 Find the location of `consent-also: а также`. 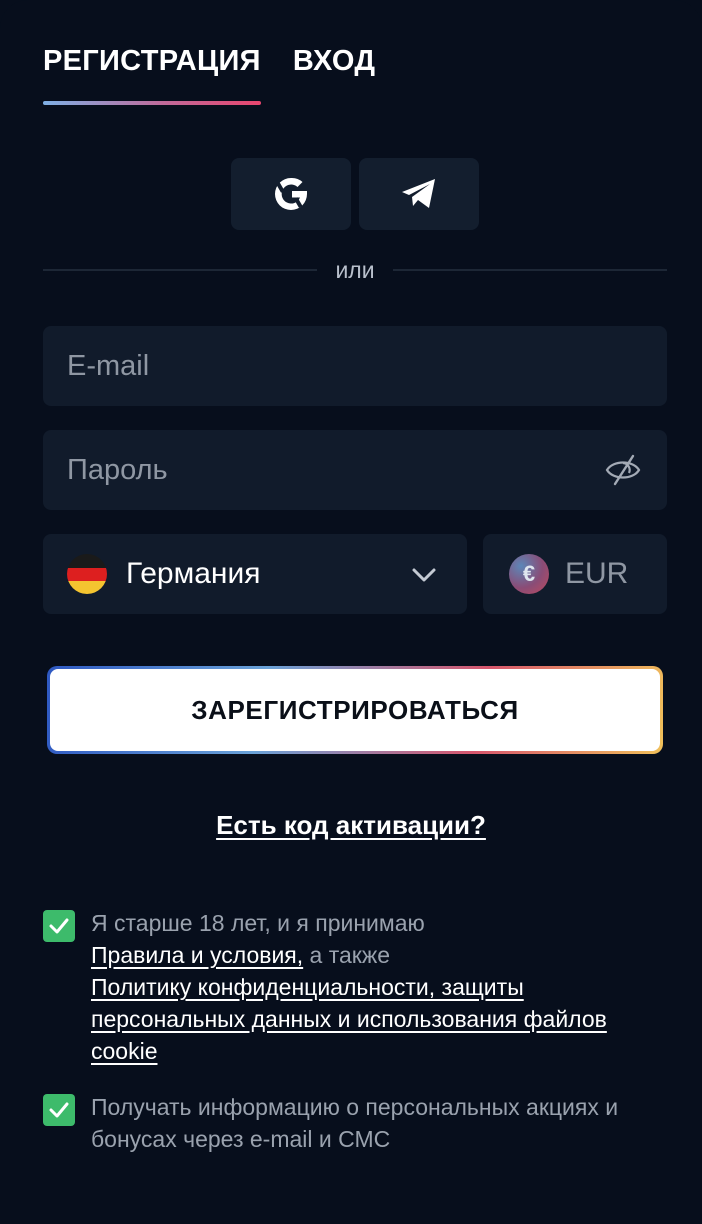

consent-also: а также is located at coordinates (347, 955).